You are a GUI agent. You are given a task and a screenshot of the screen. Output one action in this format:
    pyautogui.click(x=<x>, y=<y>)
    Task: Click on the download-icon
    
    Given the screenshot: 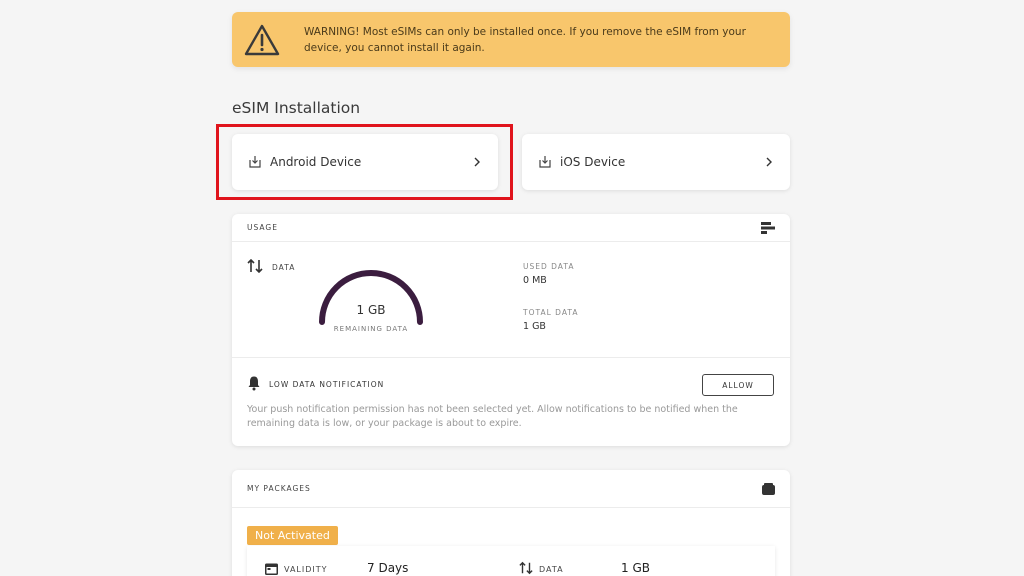 What is the action you would take?
    pyautogui.click(x=545, y=162)
    